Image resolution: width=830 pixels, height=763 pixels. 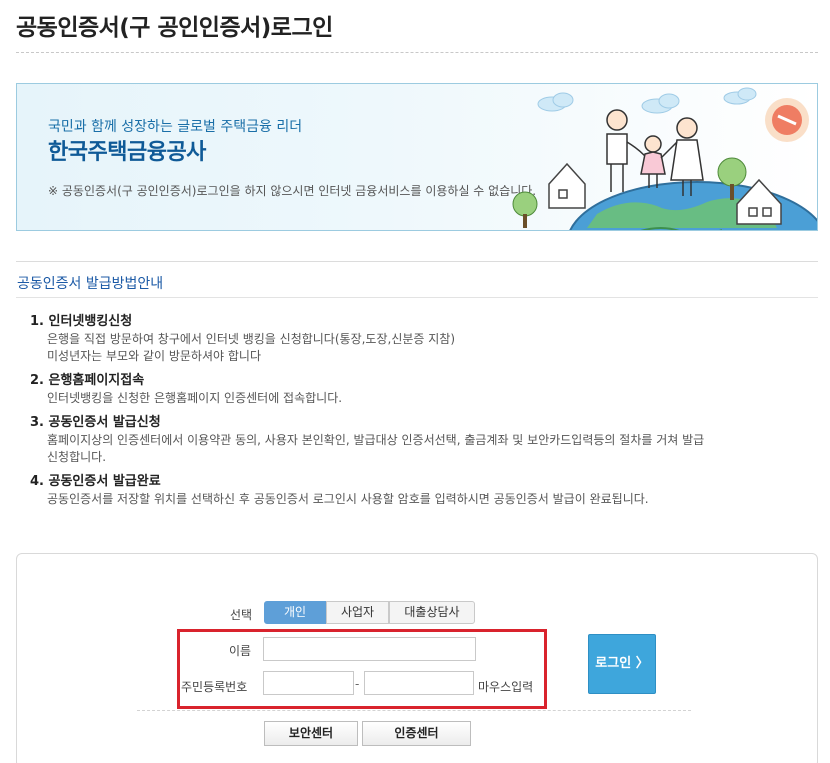 I want to click on step-description: 인터넷뱅킹을 신청한 은행홈페이지 인증센터에 접속합니다., so click(x=195, y=398).